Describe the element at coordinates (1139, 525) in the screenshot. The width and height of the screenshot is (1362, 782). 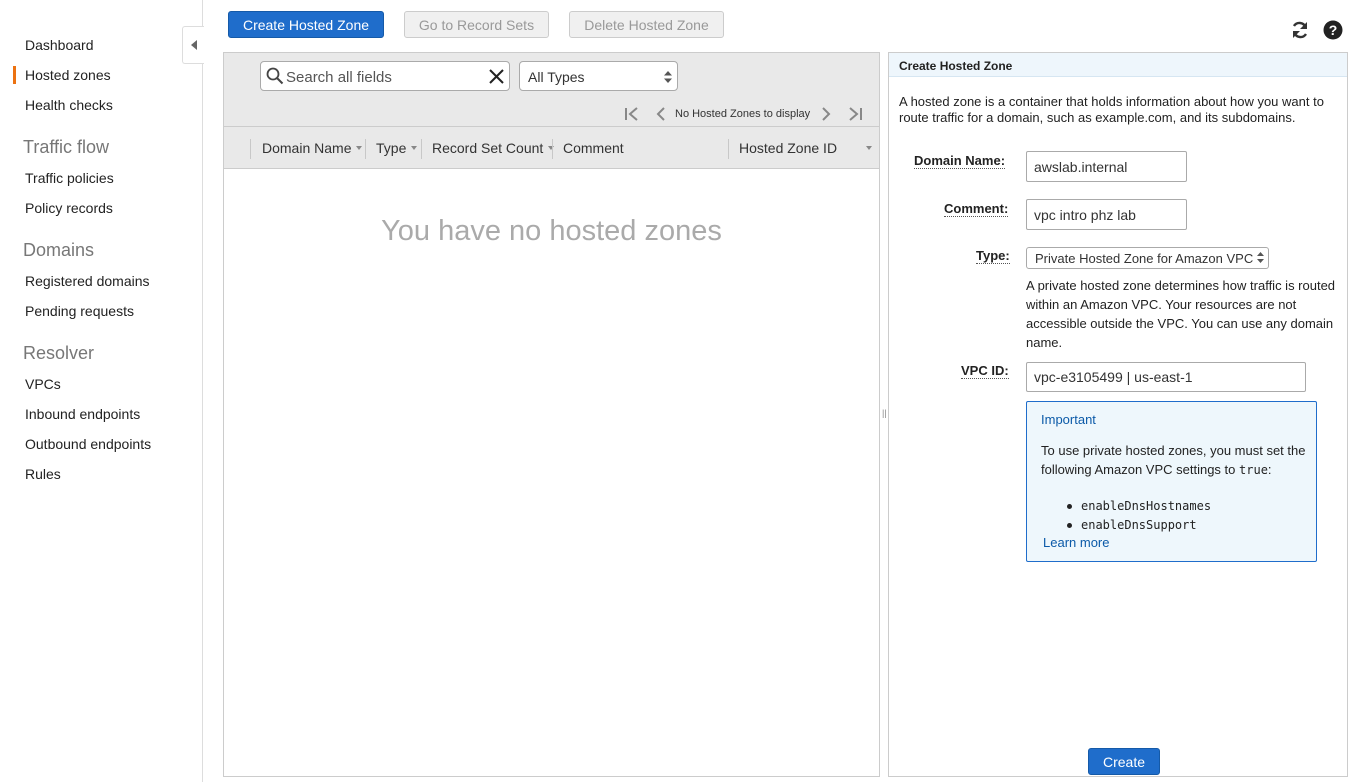
I see `list-item: enableDnsSupport` at that location.